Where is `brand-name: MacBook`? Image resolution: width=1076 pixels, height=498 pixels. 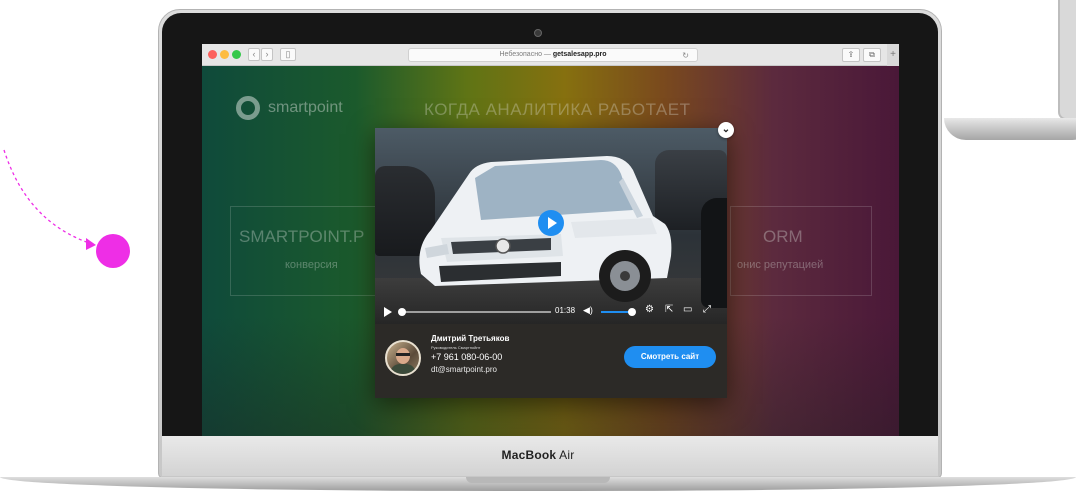 brand-name: MacBook is located at coordinates (529, 455).